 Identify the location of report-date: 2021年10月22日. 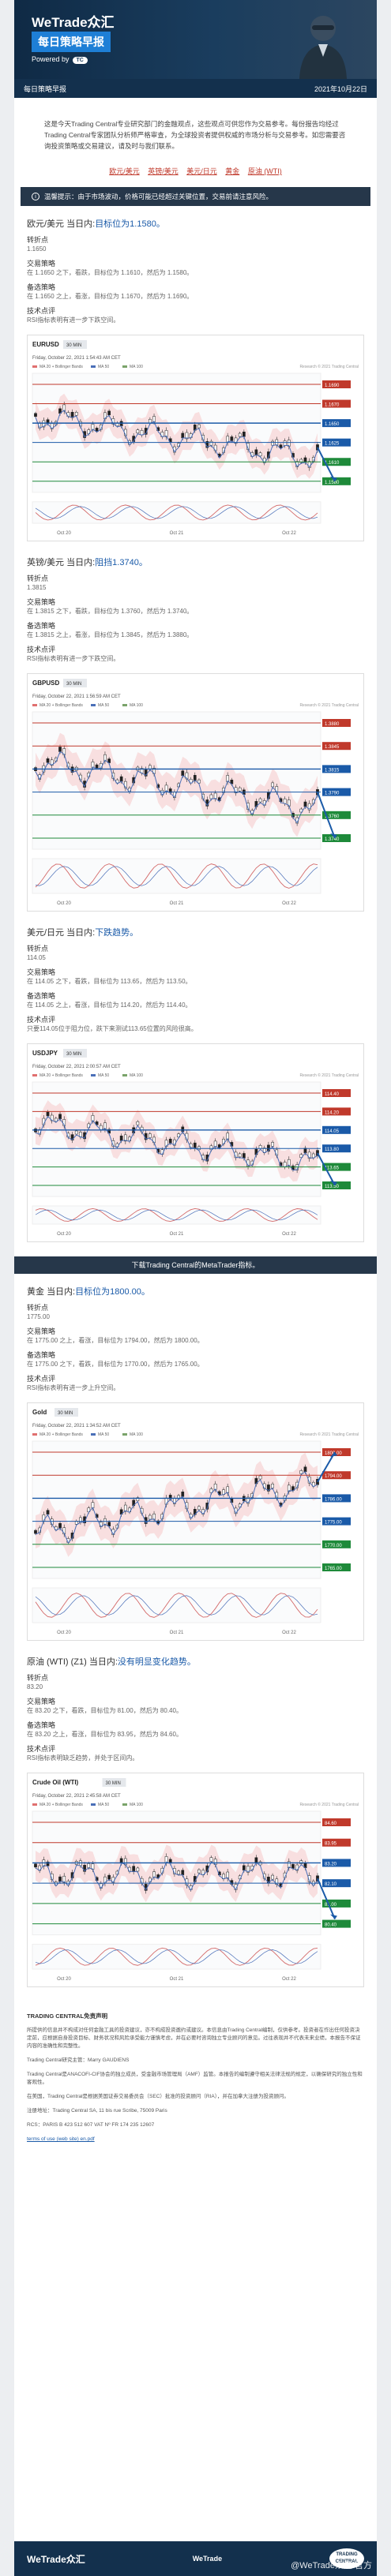
(340, 88).